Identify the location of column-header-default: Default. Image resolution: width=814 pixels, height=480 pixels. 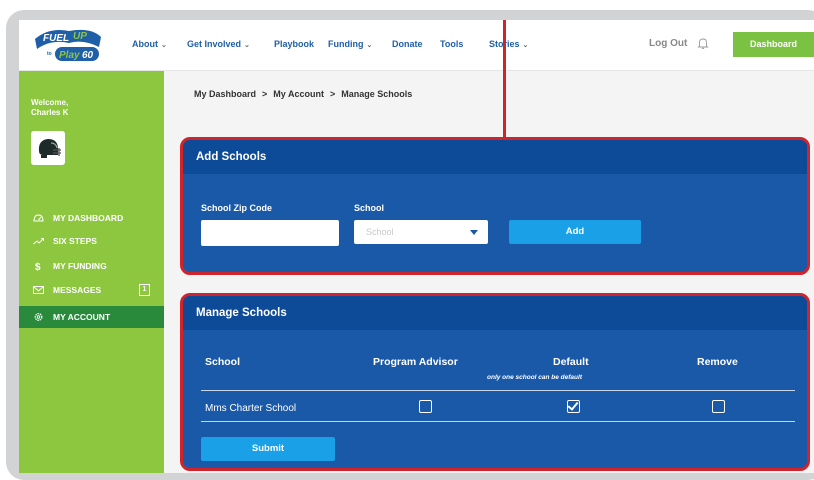
(571, 362).